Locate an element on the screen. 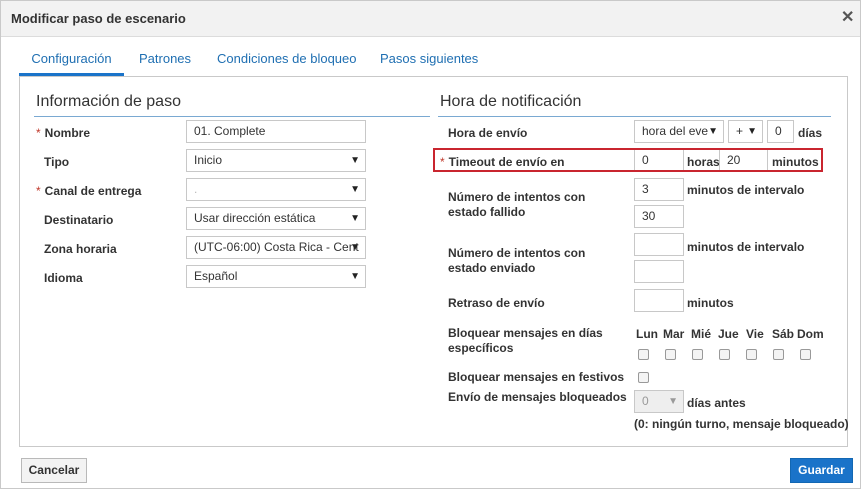 Image resolution: width=861 pixels, height=489 pixels. day-sun-checkbox is located at coordinates (805, 354).